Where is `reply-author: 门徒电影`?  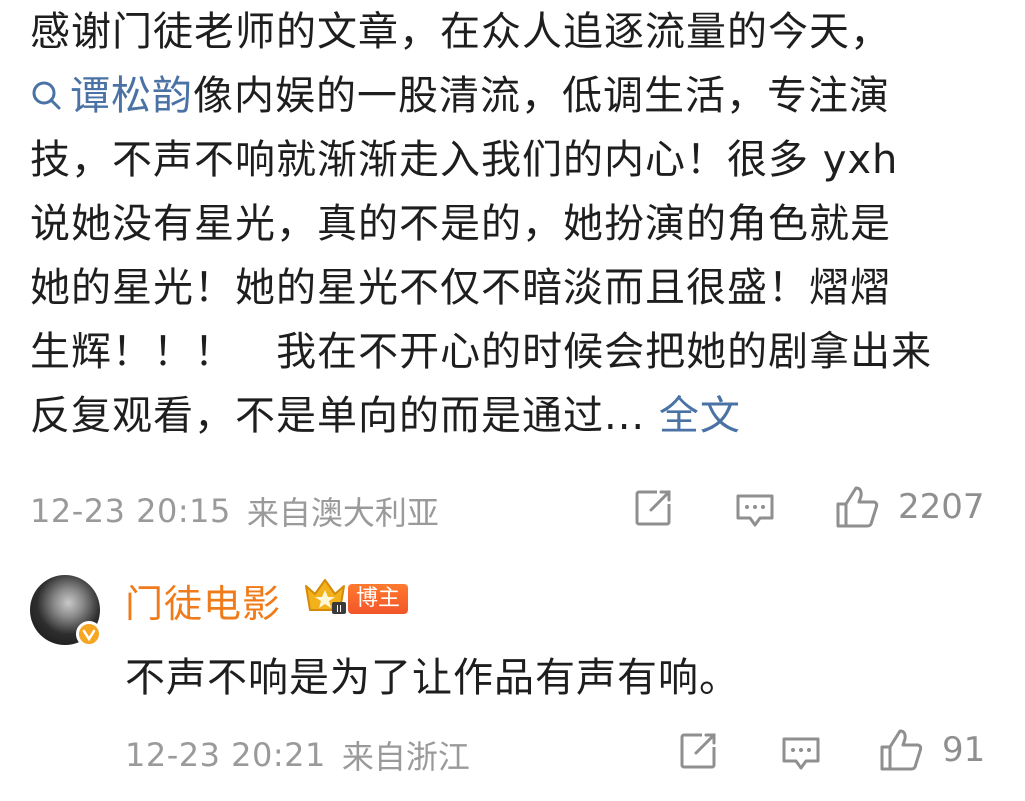
reply-author: 门徒电影 is located at coordinates (203, 600).